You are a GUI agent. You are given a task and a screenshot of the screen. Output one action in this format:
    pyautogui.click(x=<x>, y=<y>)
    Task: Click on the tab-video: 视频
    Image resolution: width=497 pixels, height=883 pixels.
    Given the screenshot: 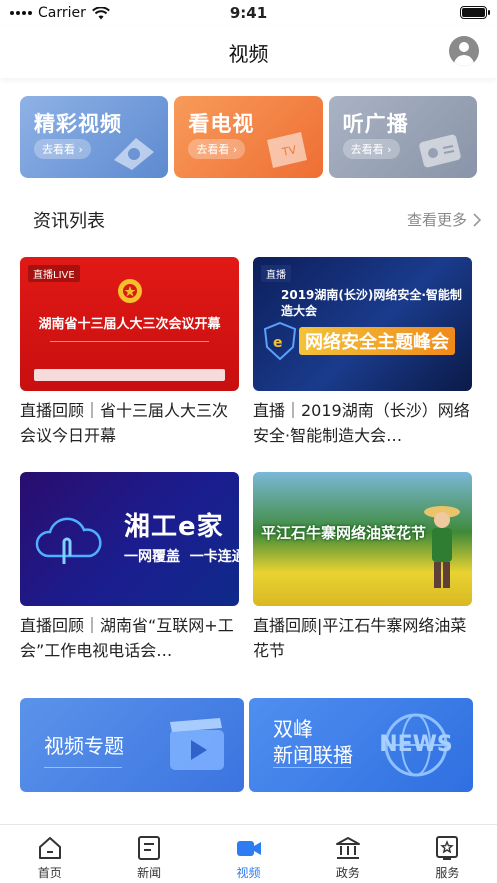 What is the action you would take?
    pyautogui.click(x=248, y=854)
    